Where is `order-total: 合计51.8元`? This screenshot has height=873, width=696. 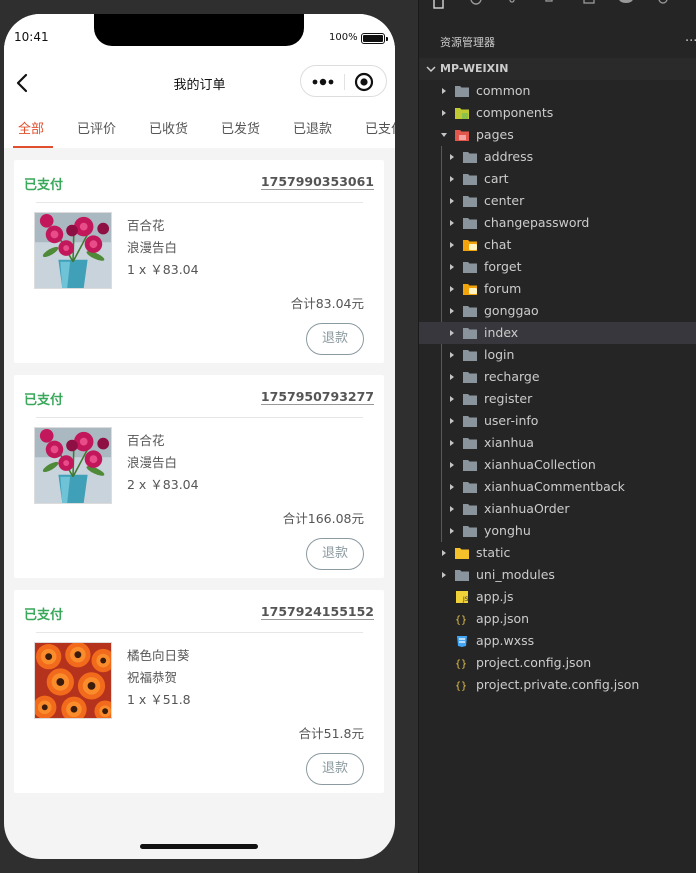
order-total: 合计51.8元 is located at coordinates (331, 733).